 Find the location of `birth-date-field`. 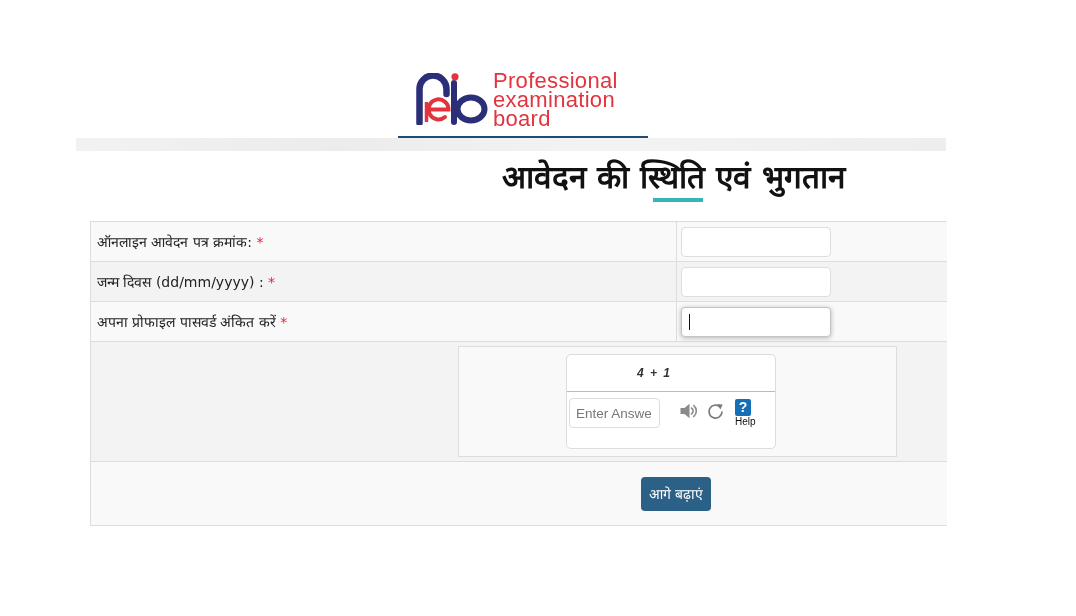

birth-date-field is located at coordinates (756, 281).